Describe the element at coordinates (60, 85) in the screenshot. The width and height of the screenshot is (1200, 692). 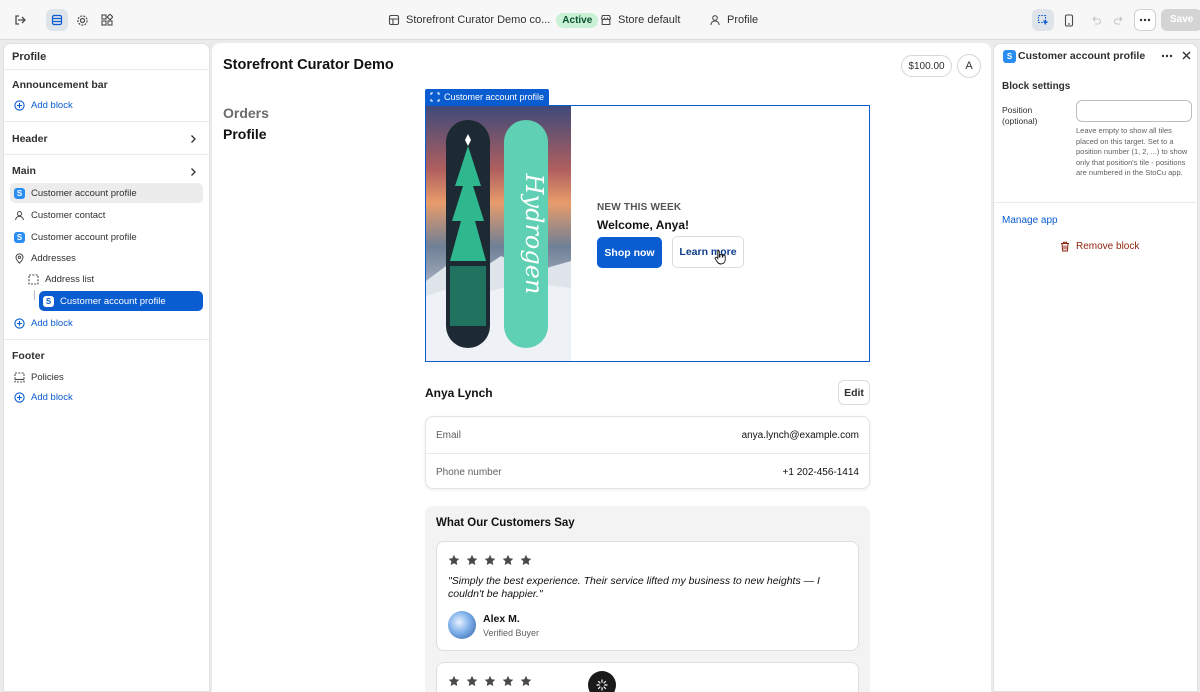
I see `section-announcement-title: Announcement bar` at that location.